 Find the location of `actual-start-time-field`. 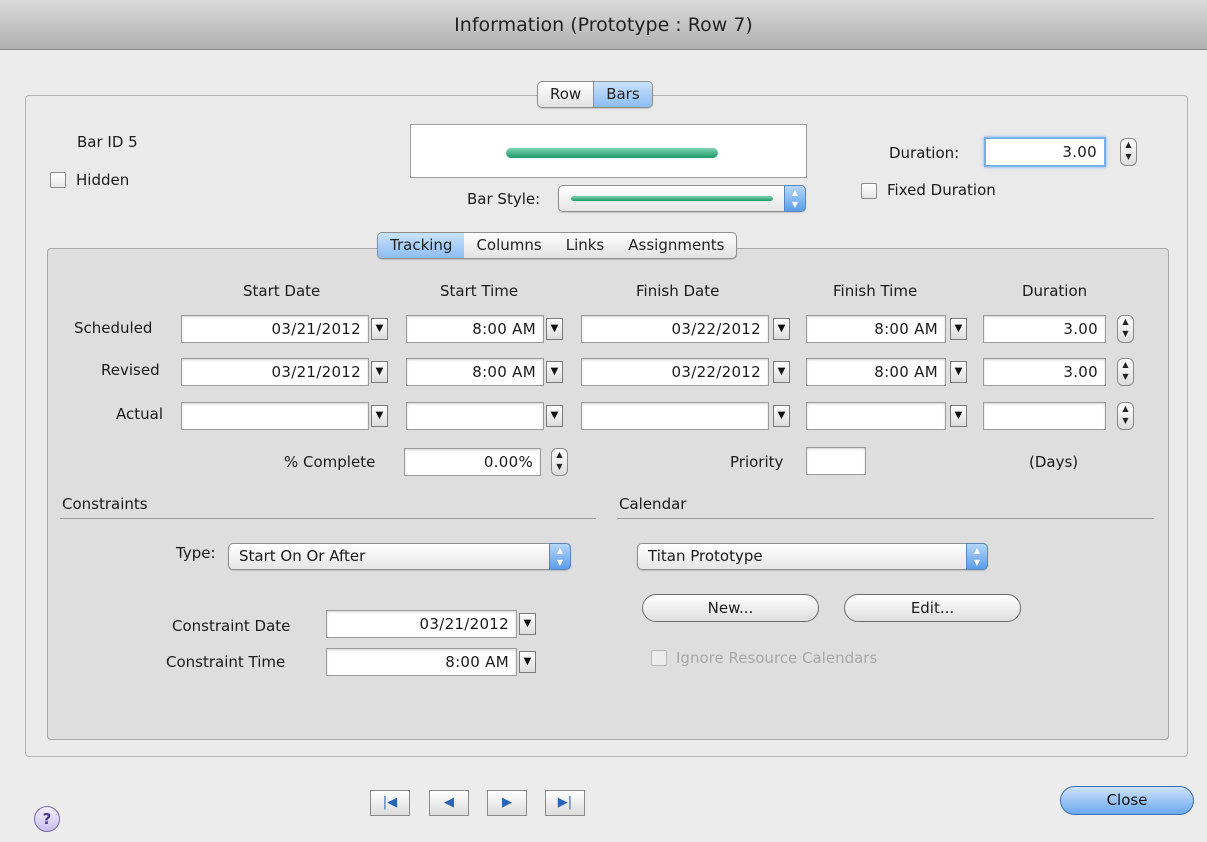

actual-start-time-field is located at coordinates (475, 416).